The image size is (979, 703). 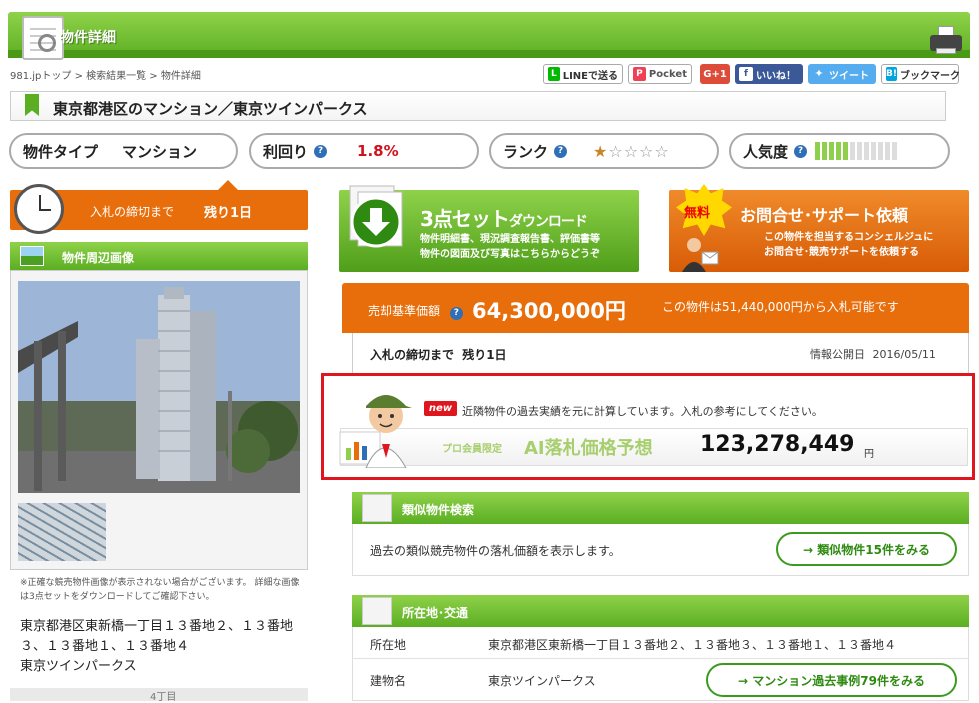 I want to click on bid-deadline: 入札の締切まで 残り1日, so click(x=438, y=354).